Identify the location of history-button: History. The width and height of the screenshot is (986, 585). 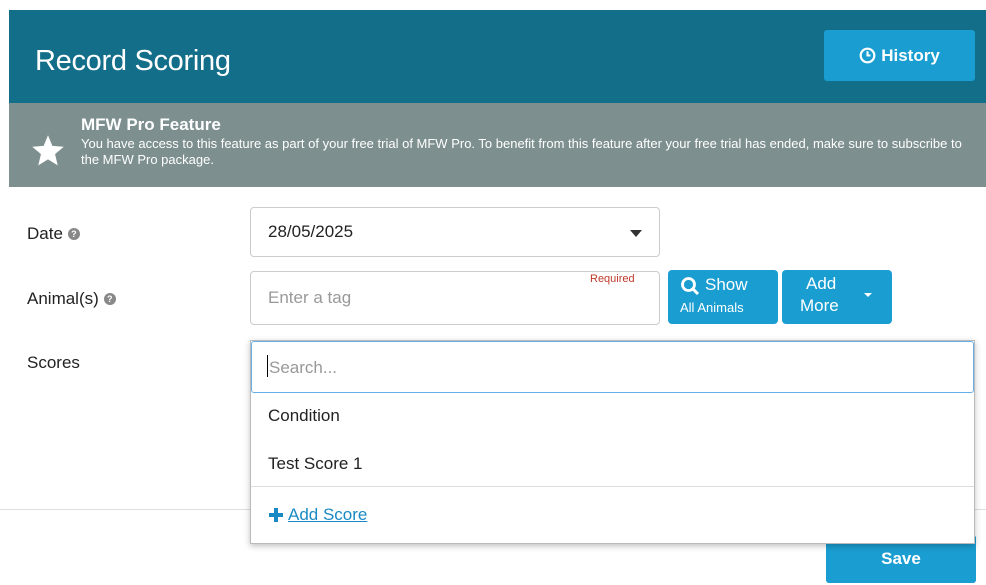
(899, 55).